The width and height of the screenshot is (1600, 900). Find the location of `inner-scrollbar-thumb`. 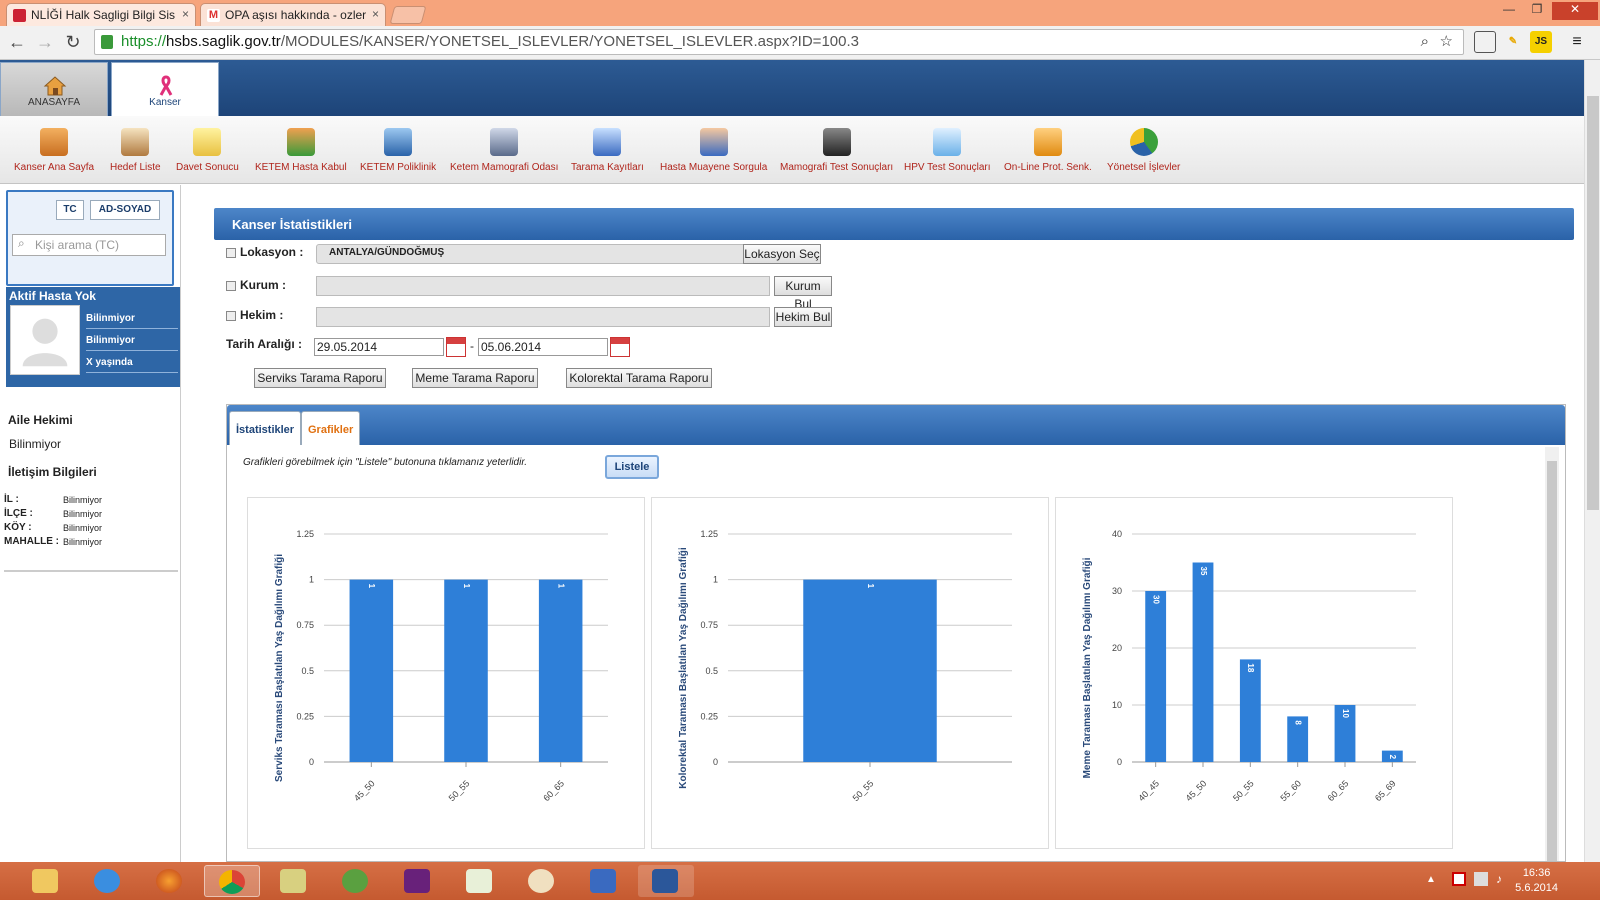

inner-scrollbar-thumb is located at coordinates (1552, 661).